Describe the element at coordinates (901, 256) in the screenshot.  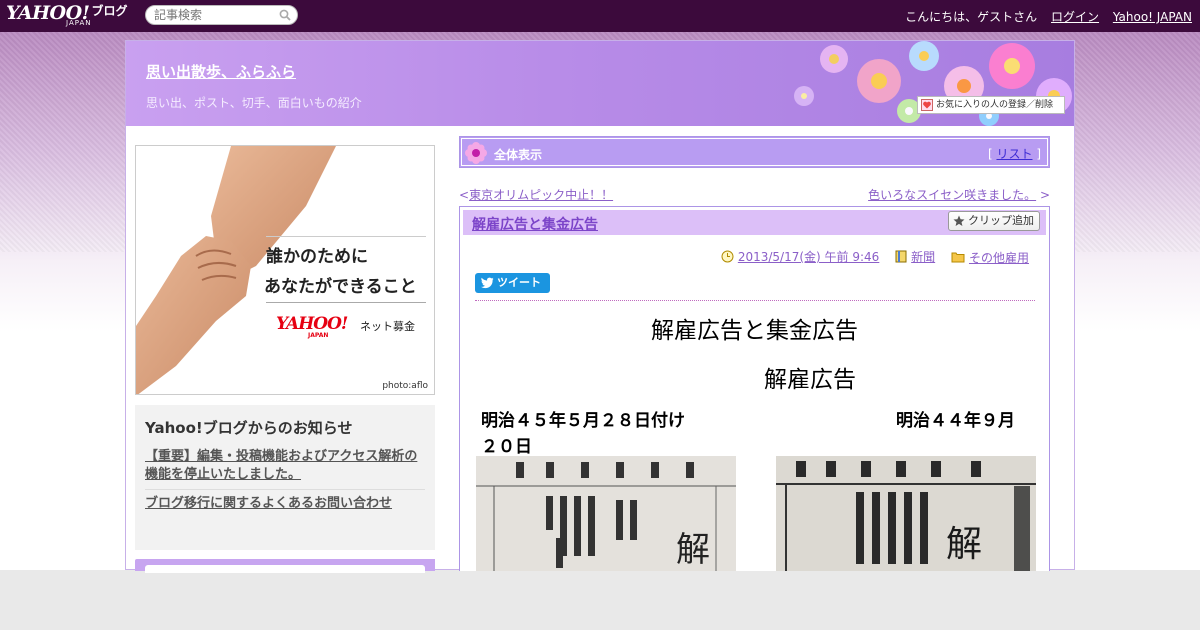
I see `book-icon` at that location.